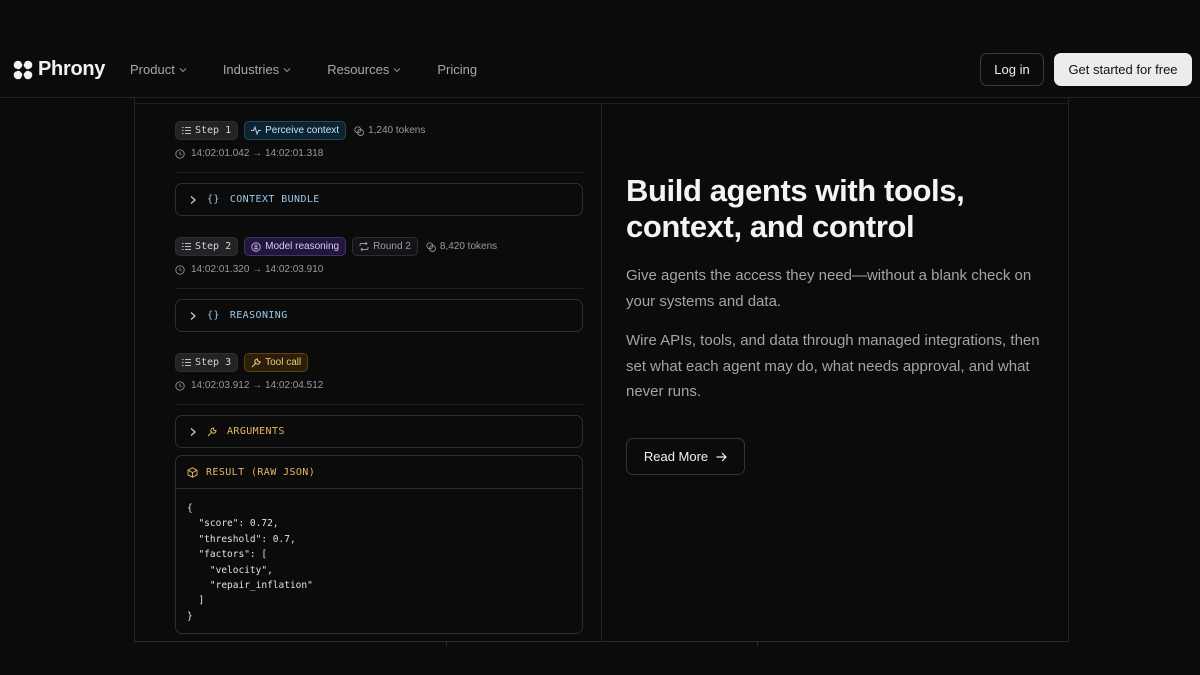  What do you see at coordinates (72, 69) in the screenshot?
I see `brand-name: Phrony` at bounding box center [72, 69].